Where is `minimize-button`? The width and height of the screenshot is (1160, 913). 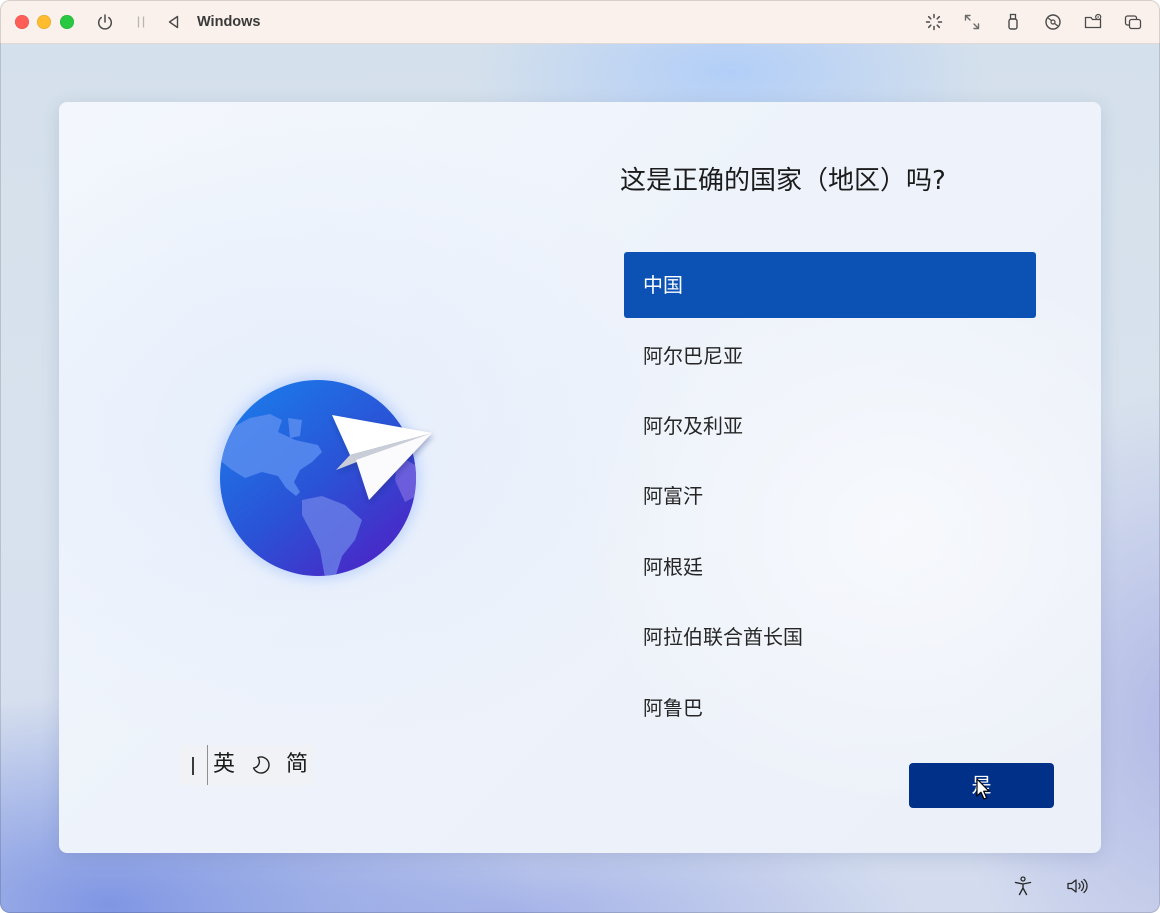
minimize-button is located at coordinates (44, 22).